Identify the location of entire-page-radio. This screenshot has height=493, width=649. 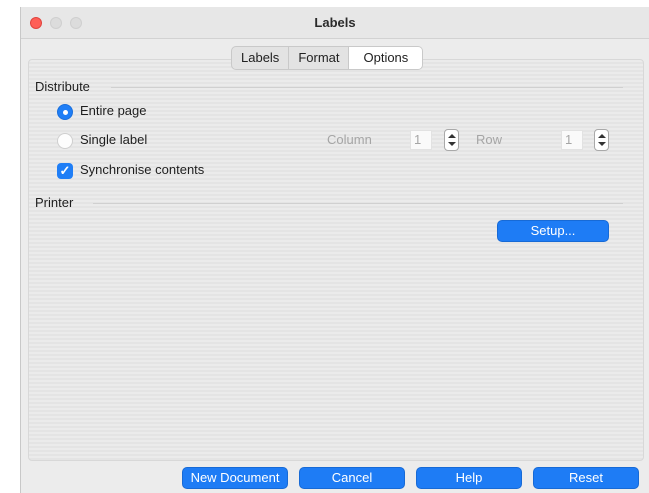
(65, 112).